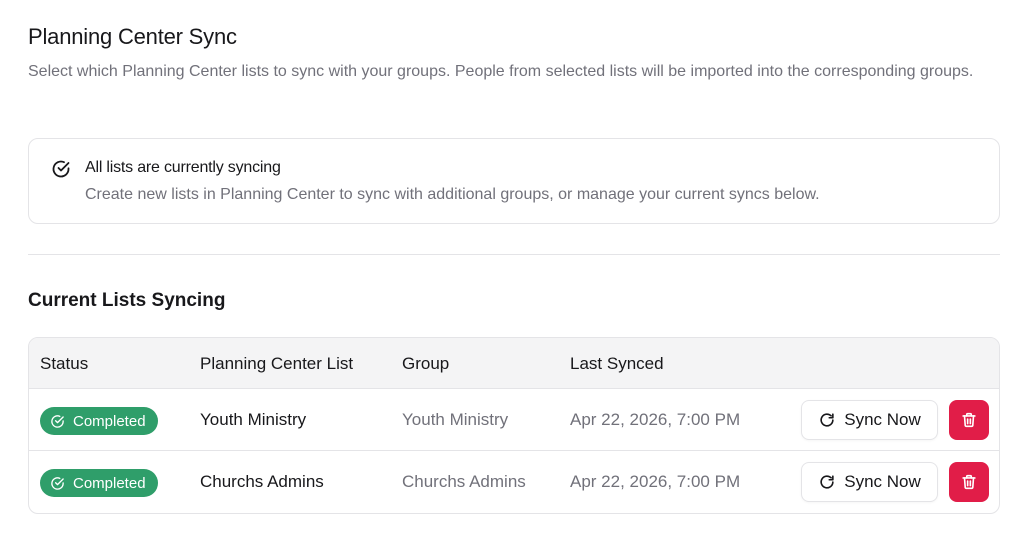  What do you see at coordinates (617, 363) in the screenshot?
I see `column-header-last-synced: Last Synced` at bounding box center [617, 363].